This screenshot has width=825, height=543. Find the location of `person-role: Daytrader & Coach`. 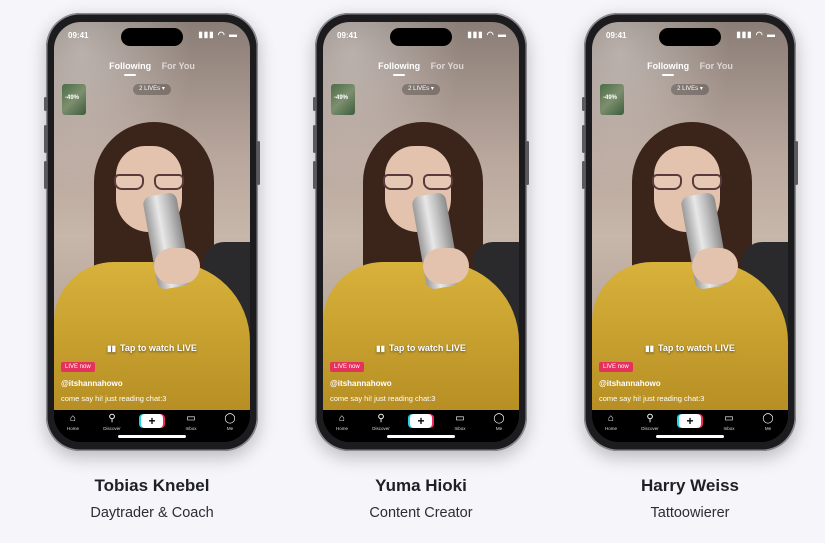

person-role: Daytrader & Coach is located at coordinates (152, 513).